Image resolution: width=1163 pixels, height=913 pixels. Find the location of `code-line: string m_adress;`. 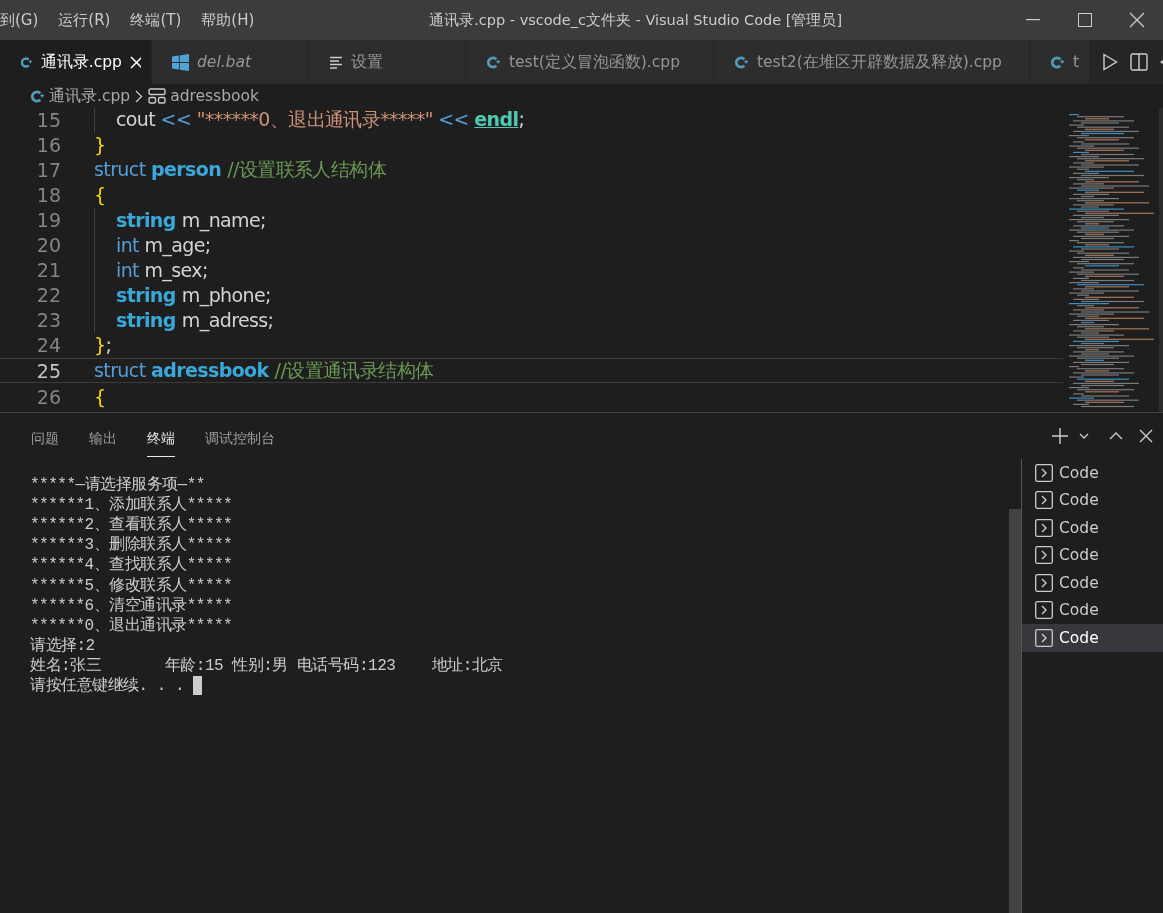

code-line: string m_adress; is located at coordinates (195, 319).